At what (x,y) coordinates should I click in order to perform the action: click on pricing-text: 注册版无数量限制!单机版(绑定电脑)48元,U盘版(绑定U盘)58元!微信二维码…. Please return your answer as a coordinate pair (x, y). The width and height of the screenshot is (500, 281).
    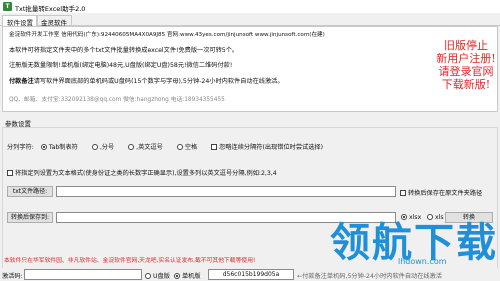
    Looking at the image, I should click on (121, 65).